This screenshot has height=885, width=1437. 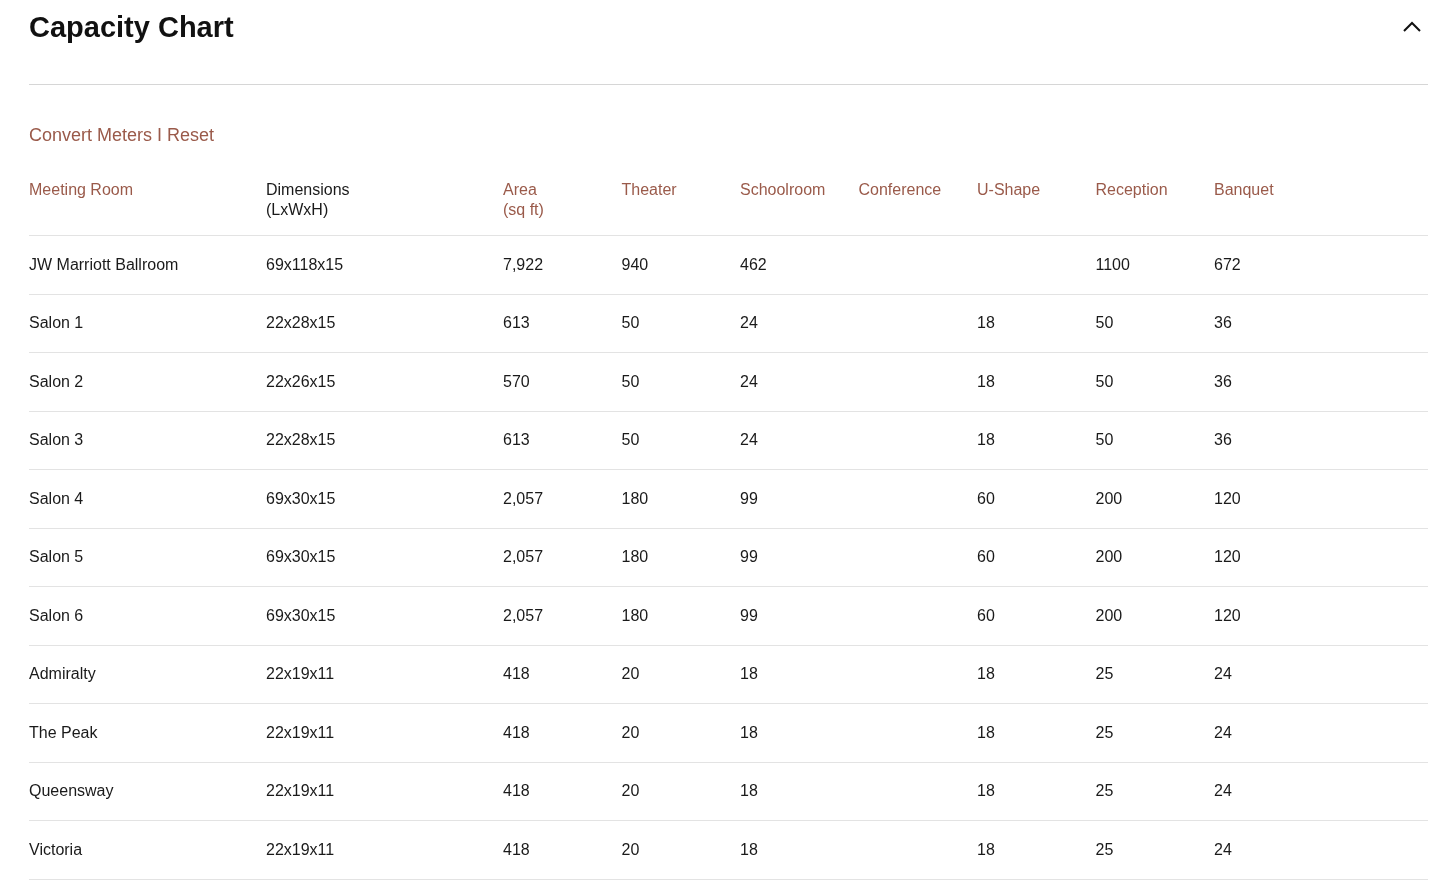 I want to click on table-cell: 570, so click(x=516, y=381).